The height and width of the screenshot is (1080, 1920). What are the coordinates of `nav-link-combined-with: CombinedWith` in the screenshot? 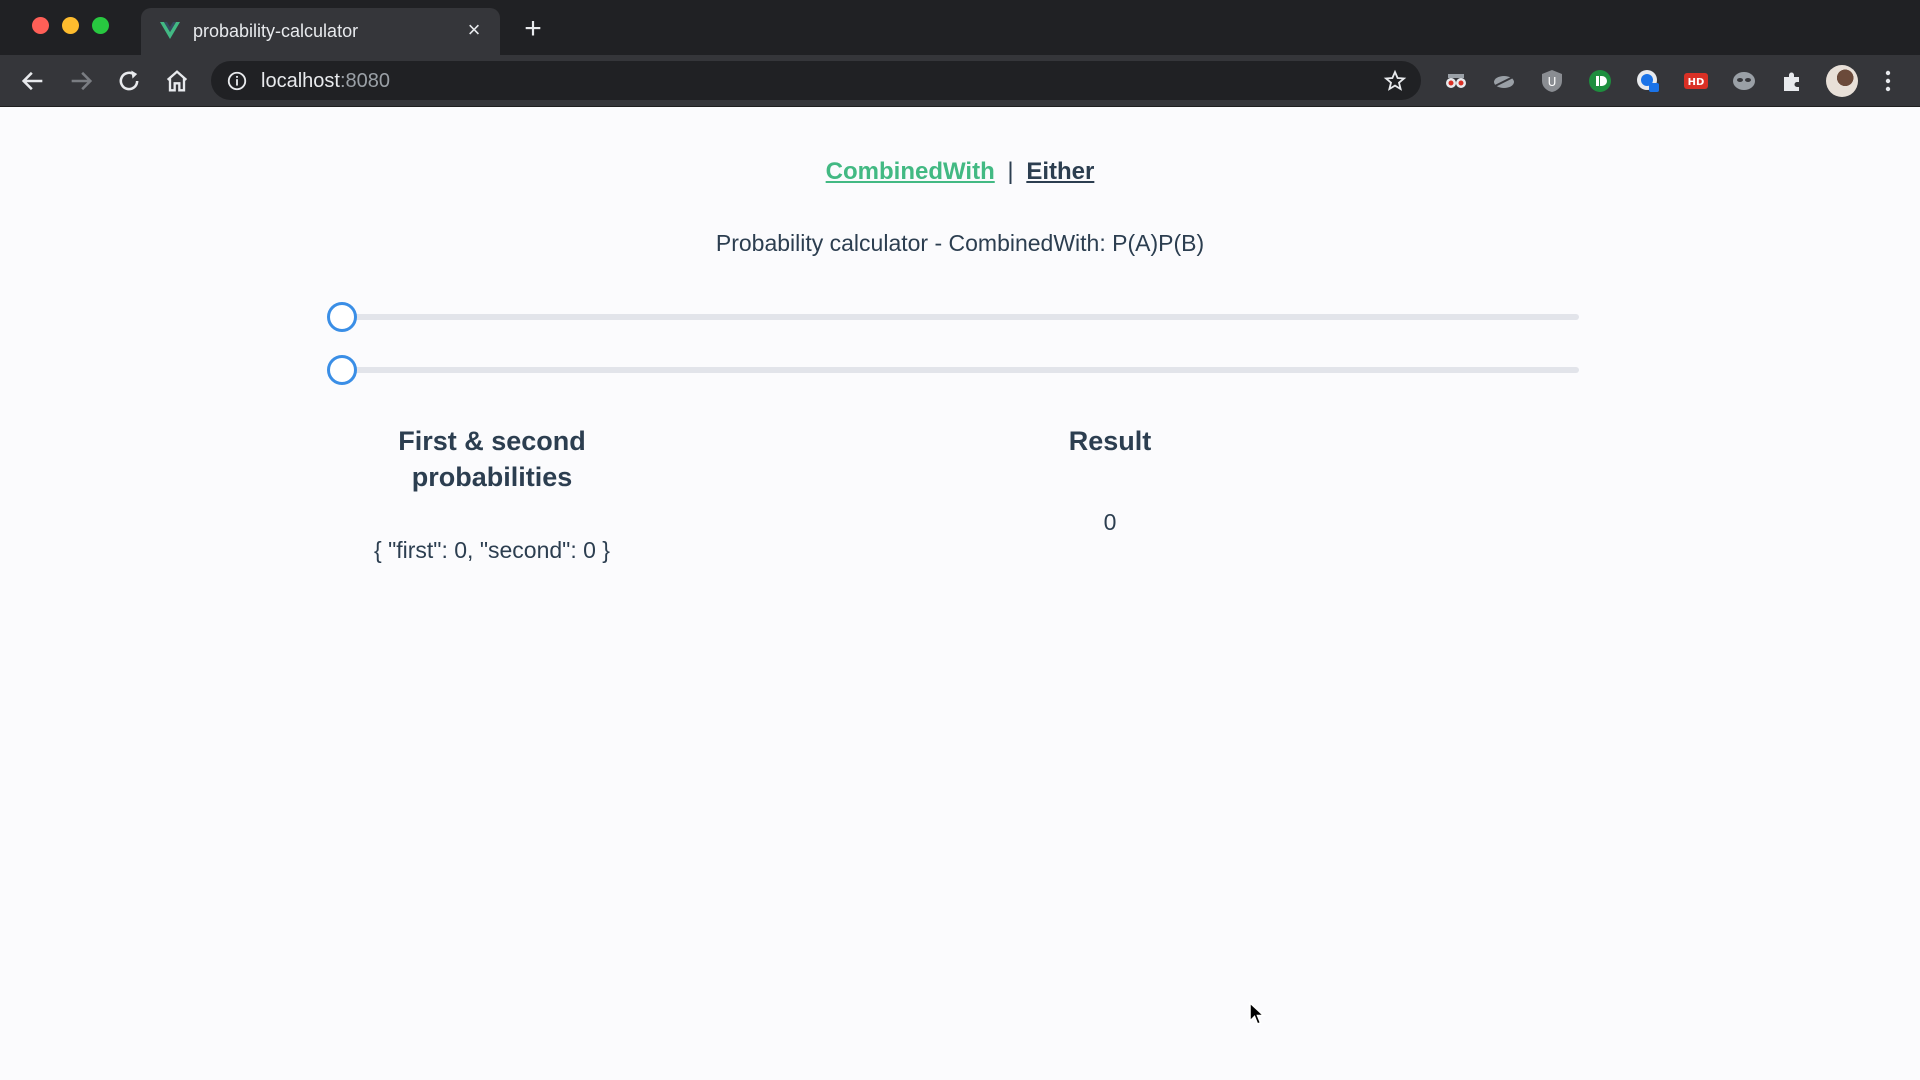 It's located at (910, 171).